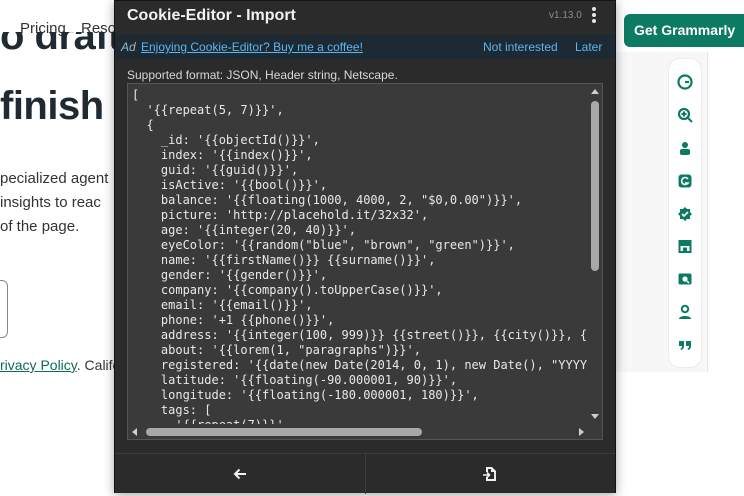 The image size is (744, 496). I want to click on vertical-scrollbar, so click(595, 254).